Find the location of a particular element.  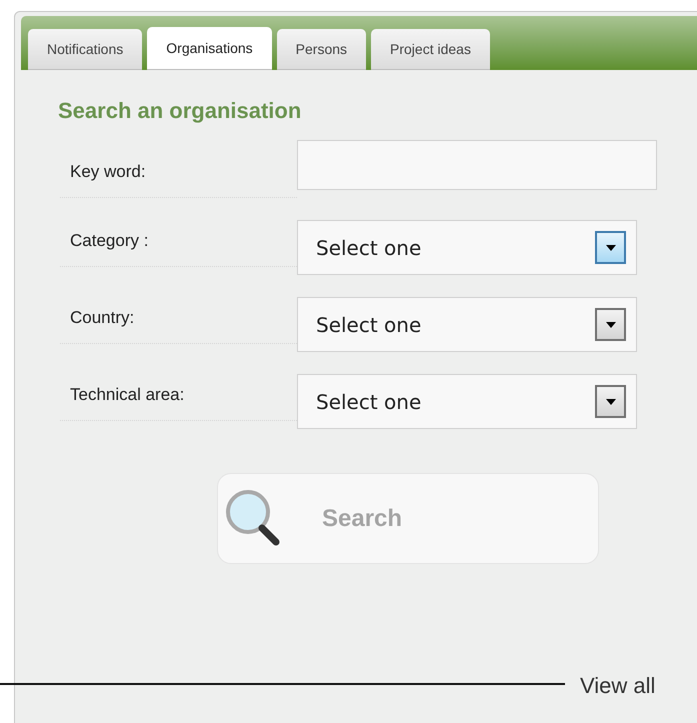

section-heading: Search an organisation is located at coordinates (180, 111).